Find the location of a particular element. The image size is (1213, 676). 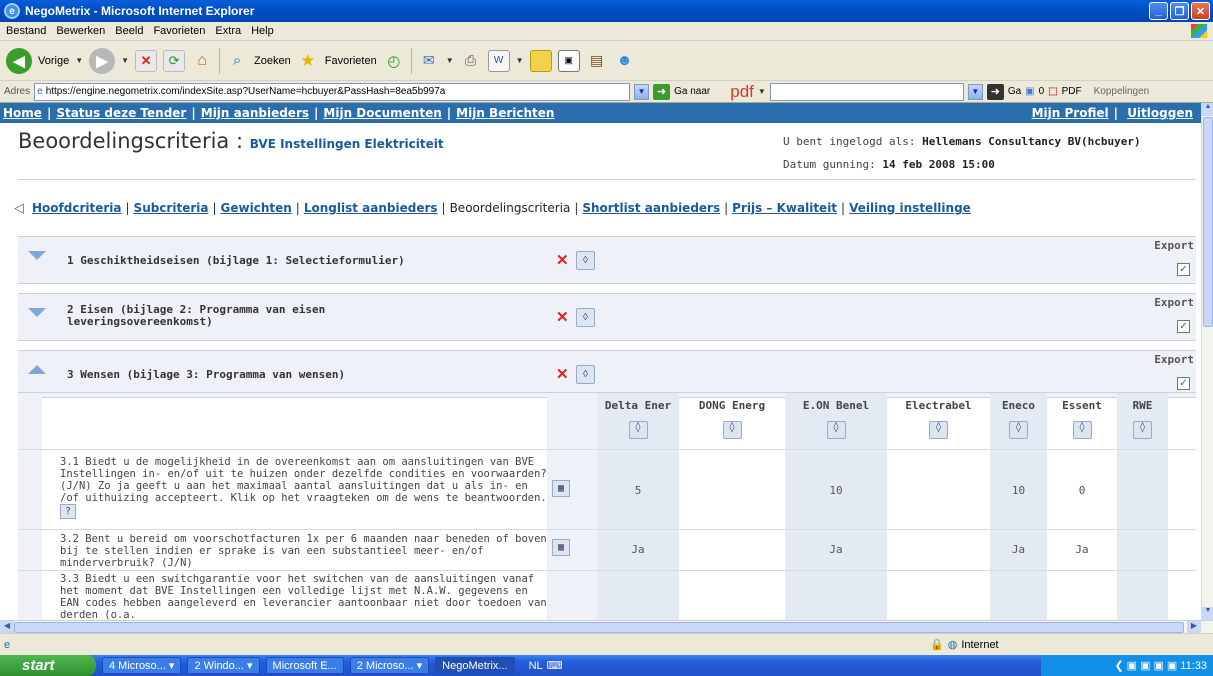

go-button-label: Ga naar is located at coordinates (692, 91).